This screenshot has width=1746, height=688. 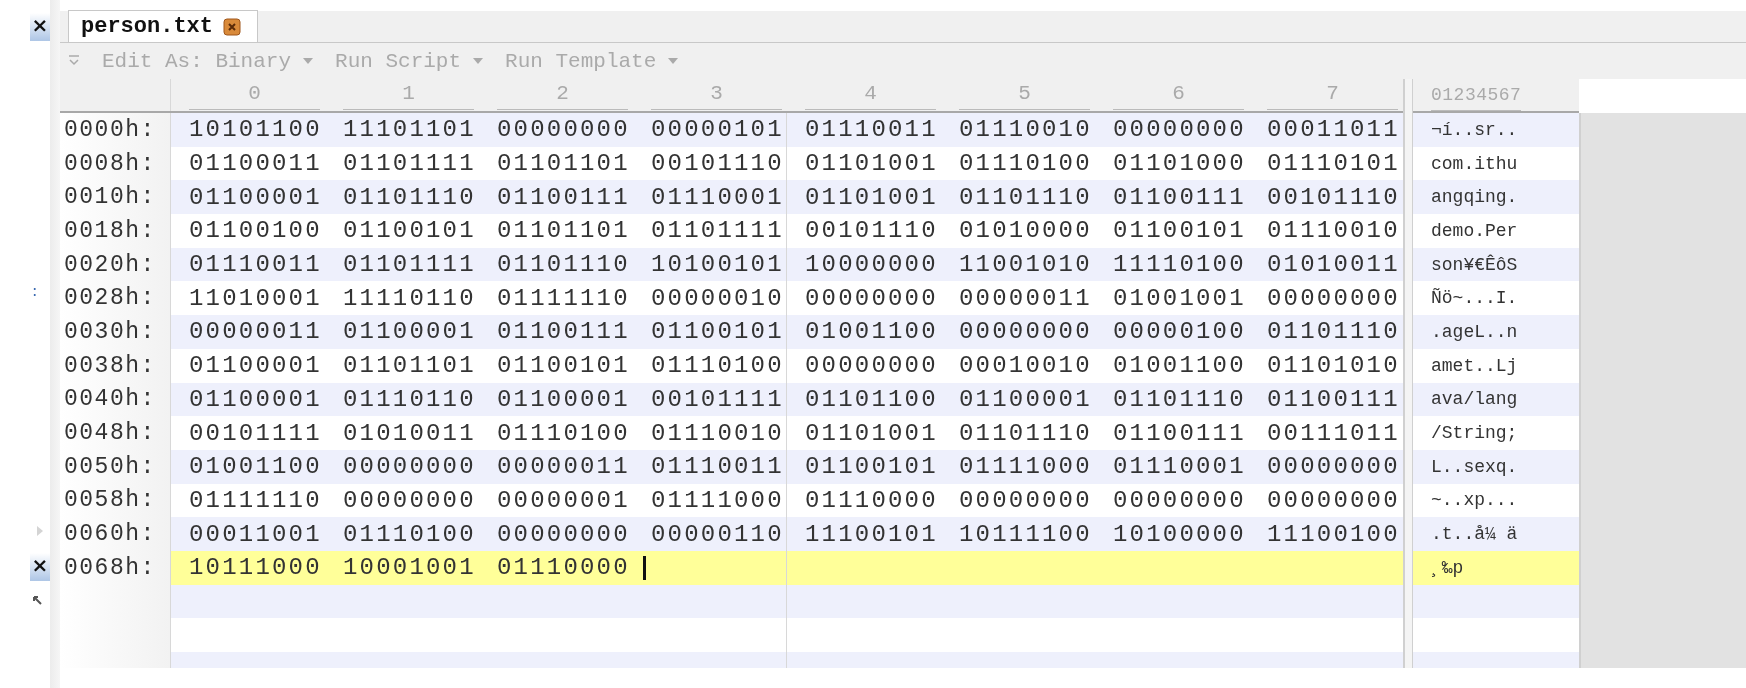 What do you see at coordinates (255, 568) in the screenshot?
I see `byte-value: 10111000` at bounding box center [255, 568].